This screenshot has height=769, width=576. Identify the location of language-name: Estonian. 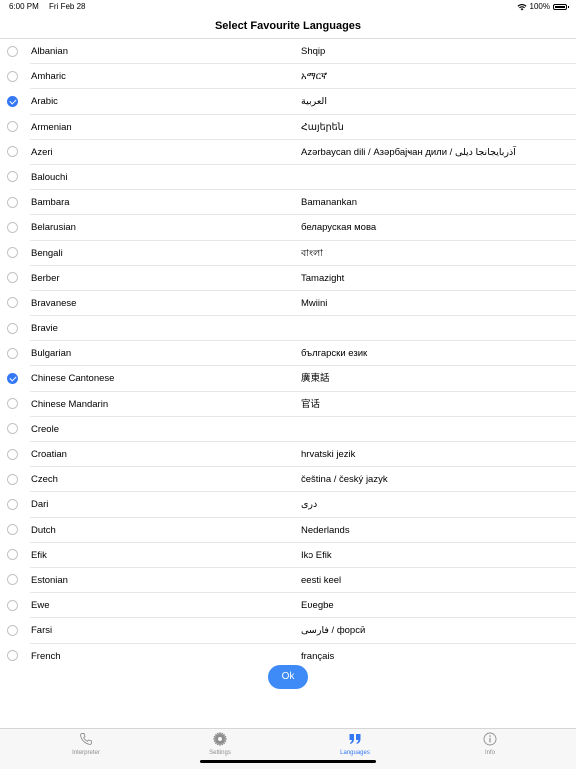
(49, 580).